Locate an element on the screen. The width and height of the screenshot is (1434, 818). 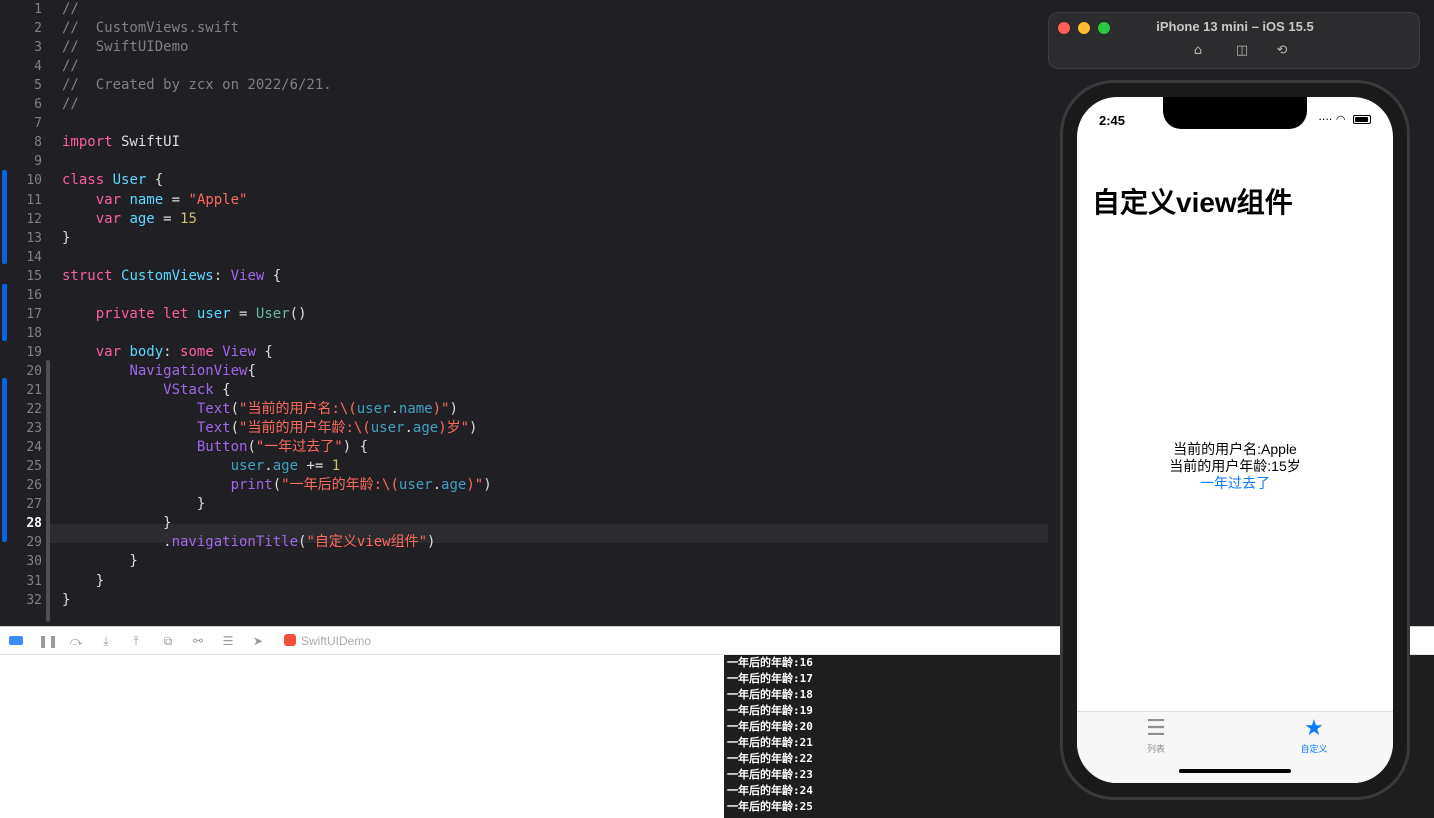
code-line: Text("当前的用户年龄:\(user.age)岁") is located at coordinates (270, 428).